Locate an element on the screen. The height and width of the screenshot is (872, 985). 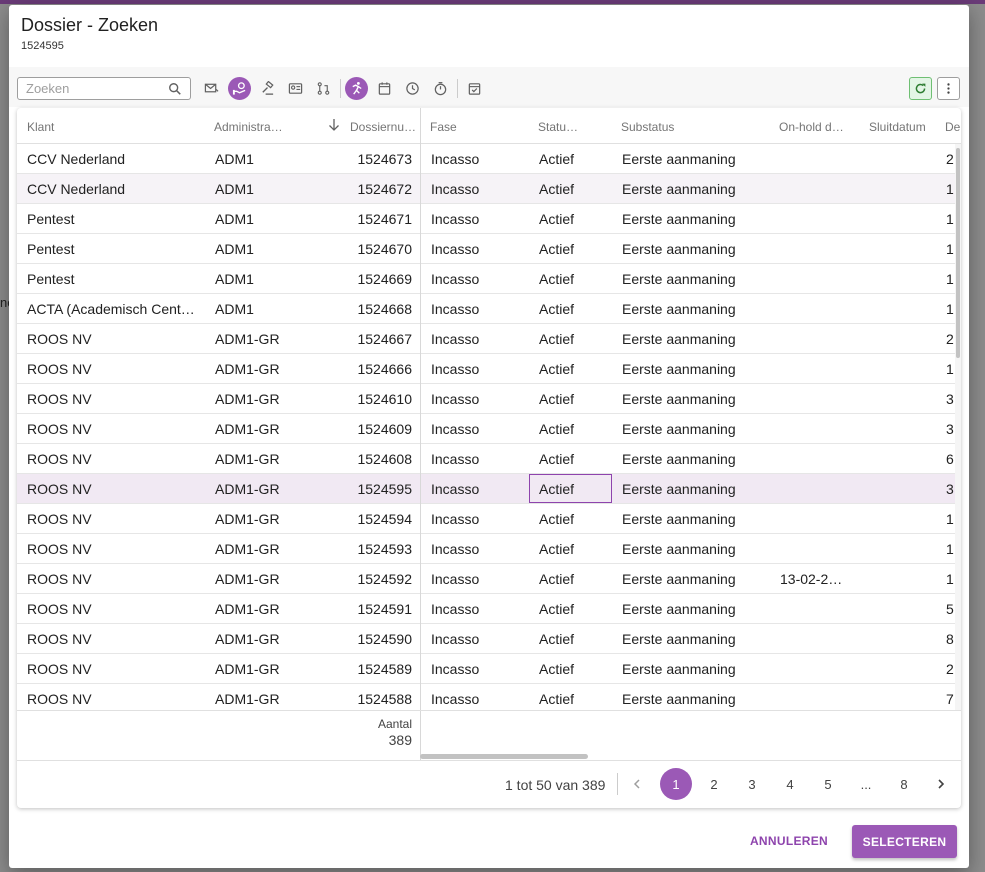
cell-dossiernummer: 1524608 is located at coordinates (374, 459).